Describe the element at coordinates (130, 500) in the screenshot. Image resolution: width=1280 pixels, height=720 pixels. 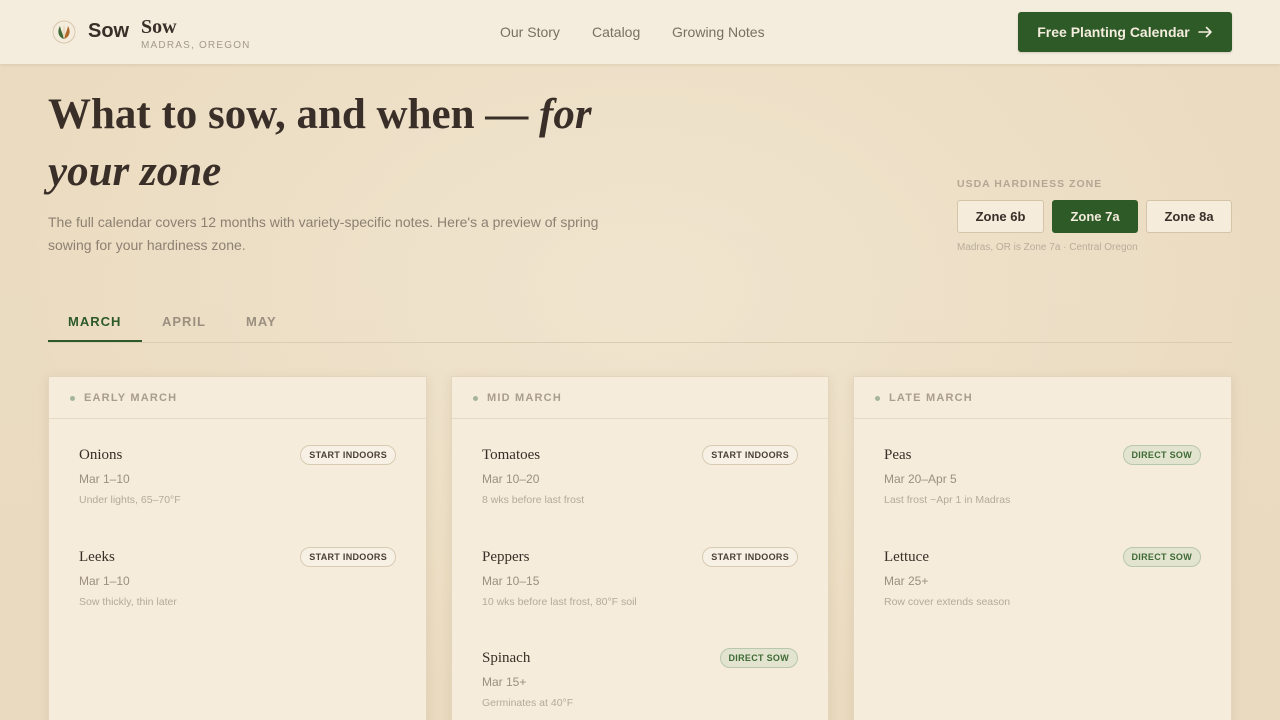
I see `crop-note: Under lights, 65–70°F` at that location.